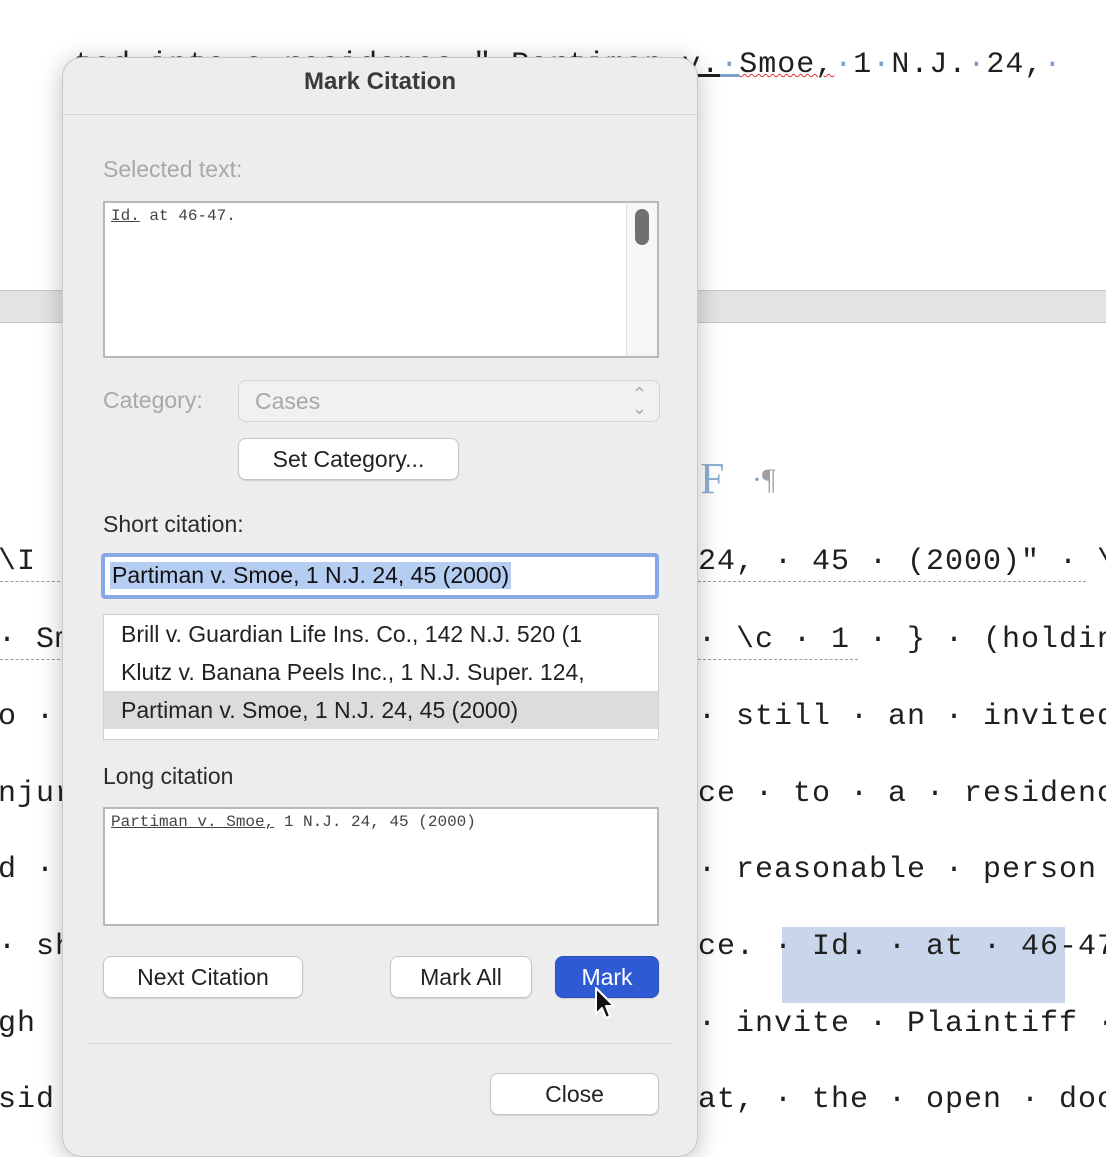  I want to click on long-citation-box: Partiman v. Smoe, 1 N.J. 24, 45 (2000), so click(381, 866).